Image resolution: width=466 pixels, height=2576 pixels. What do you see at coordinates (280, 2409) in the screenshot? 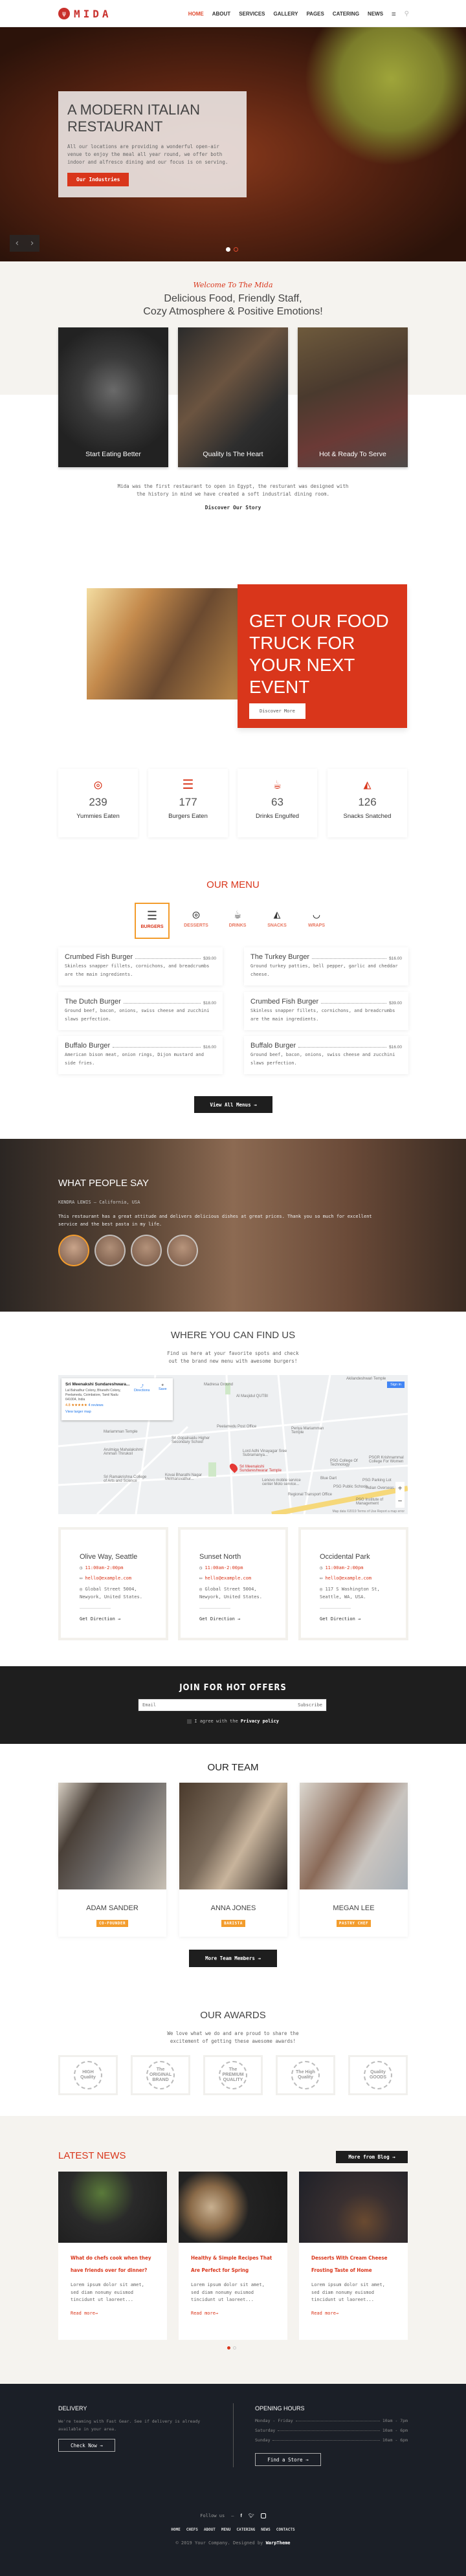
I see `opening-hours-title: OPENING HOURS` at bounding box center [280, 2409].